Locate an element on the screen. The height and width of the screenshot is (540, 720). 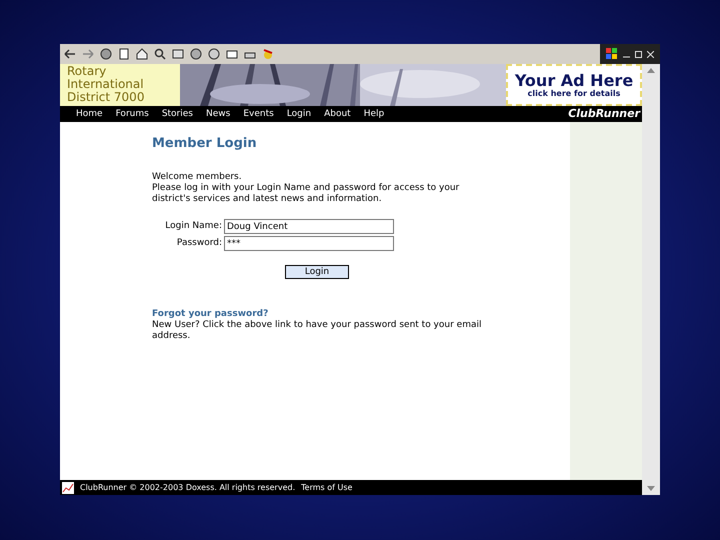
nav-link: Forums is located at coordinates (132, 114).